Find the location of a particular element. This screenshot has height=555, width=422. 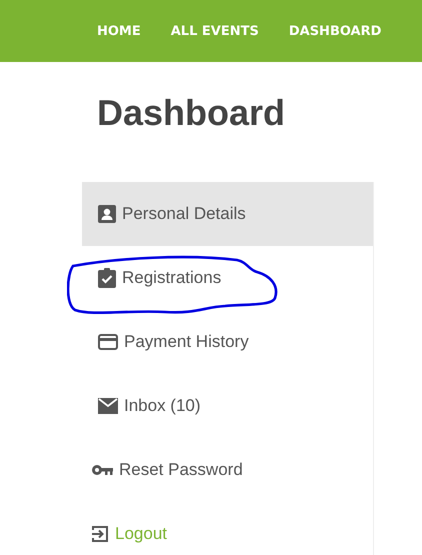

sidebar-label: Registrations is located at coordinates (172, 278).